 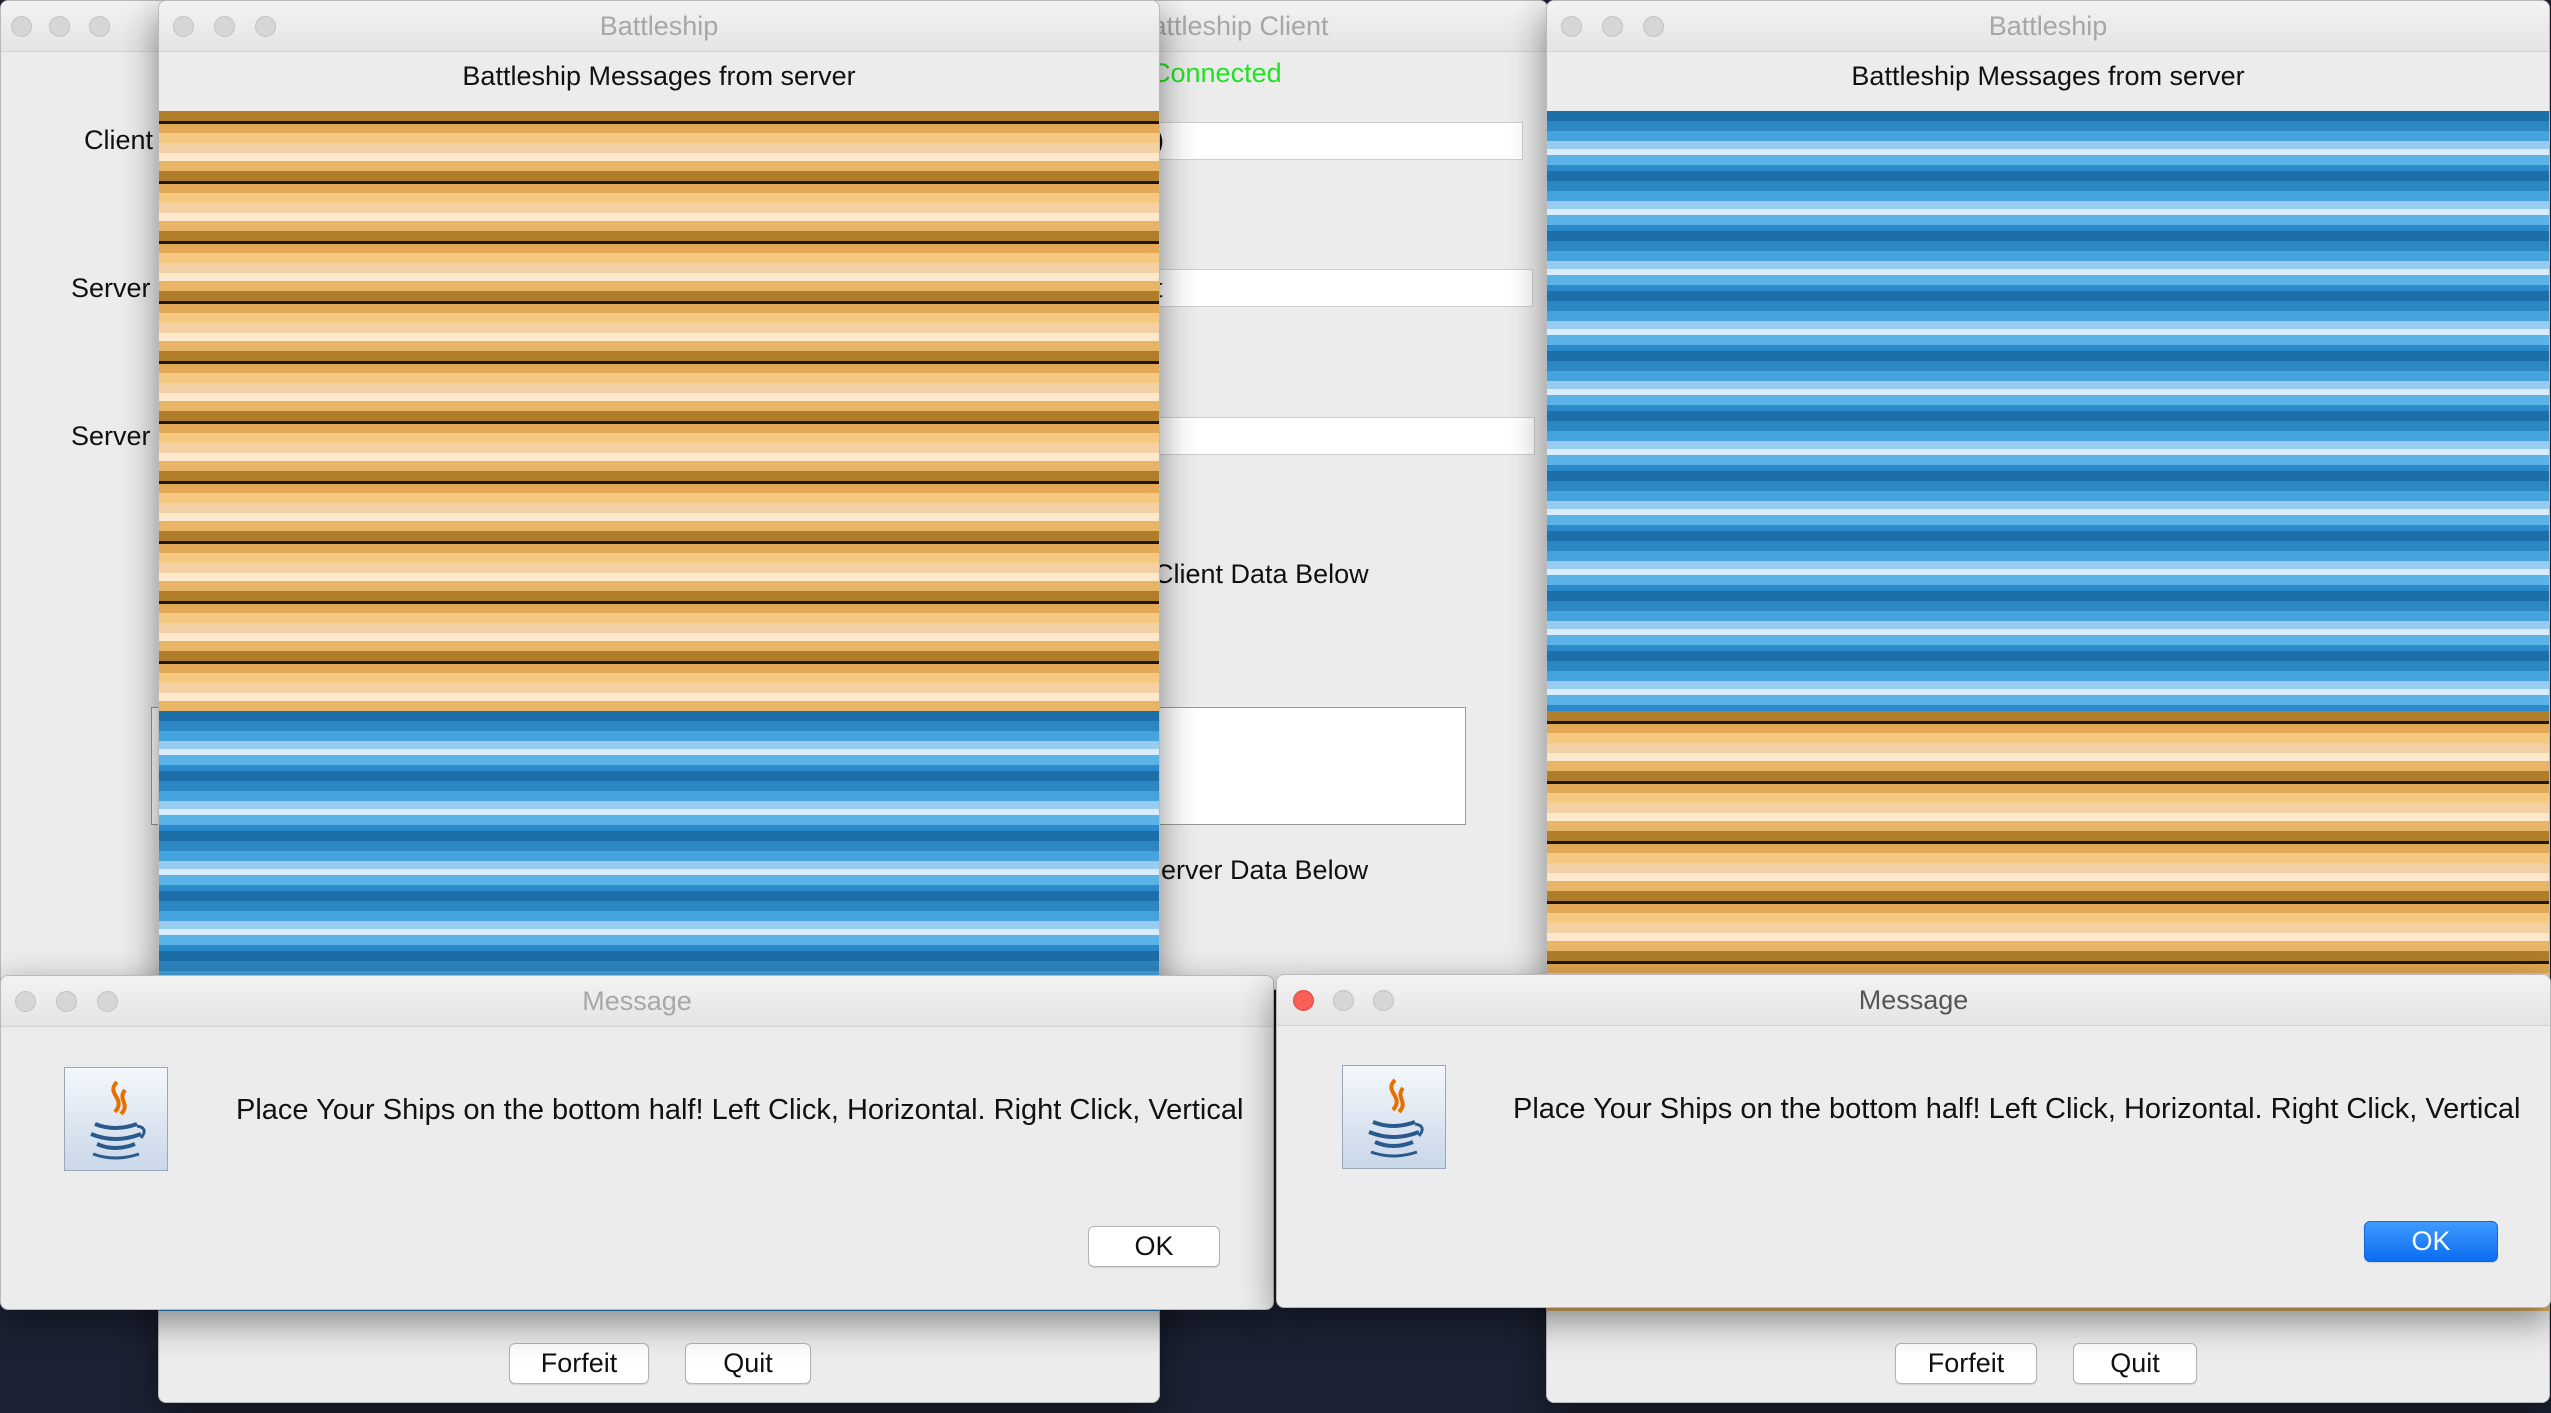 I want to click on message-right-titlebar: Message, so click(x=1913, y=1000).